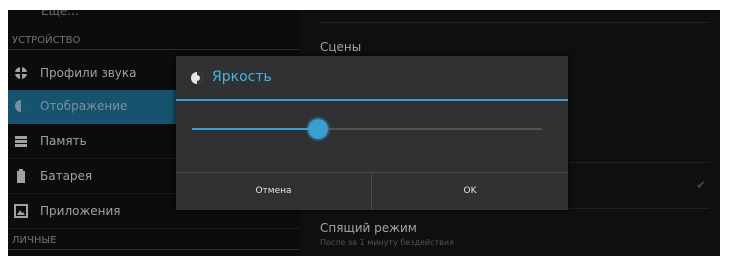 This screenshot has width=736, height=256. Describe the element at coordinates (274, 191) in the screenshot. I see `cancel-button: Отмена` at that location.